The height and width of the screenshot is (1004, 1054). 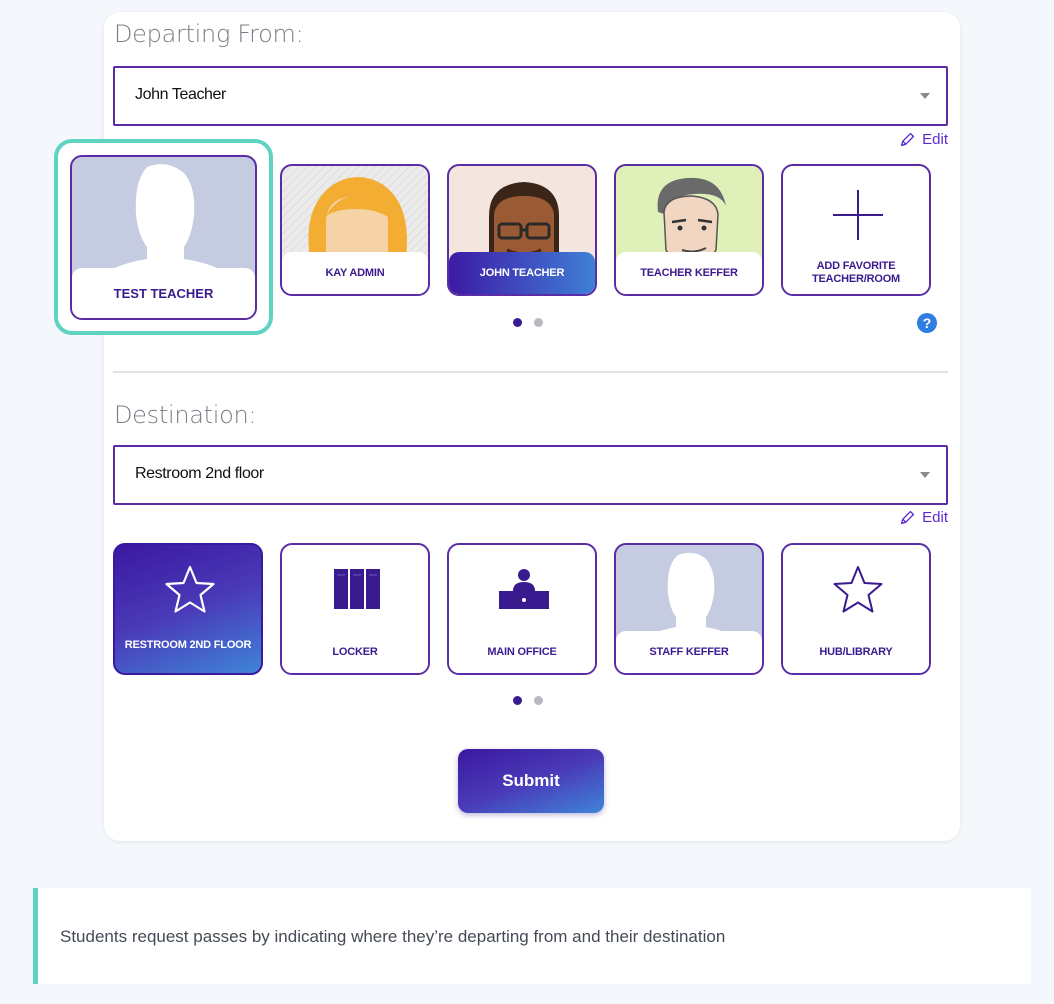 I want to click on submit-button: Submit, so click(x=531, y=781).